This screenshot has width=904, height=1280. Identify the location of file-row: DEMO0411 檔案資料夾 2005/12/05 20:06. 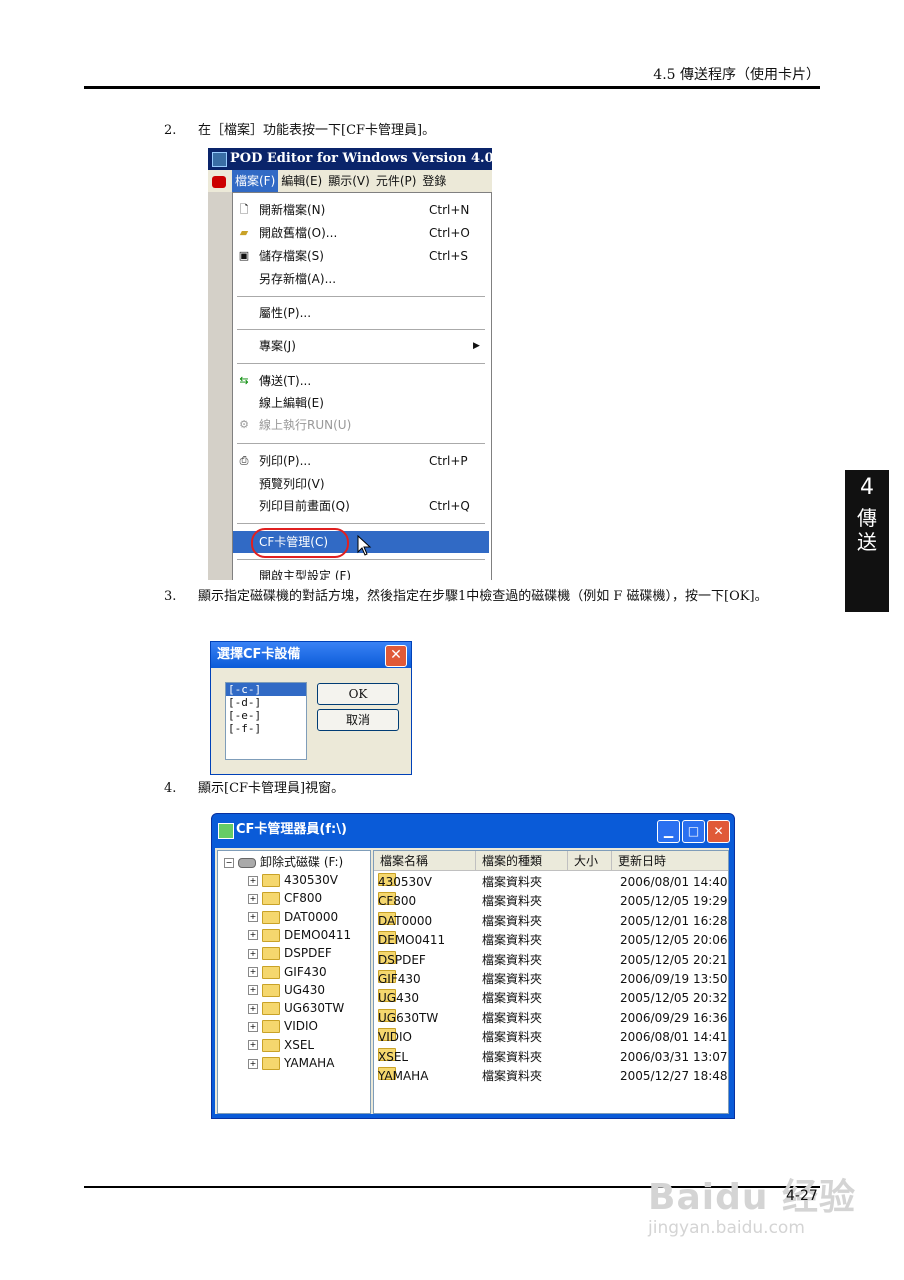
(551, 940).